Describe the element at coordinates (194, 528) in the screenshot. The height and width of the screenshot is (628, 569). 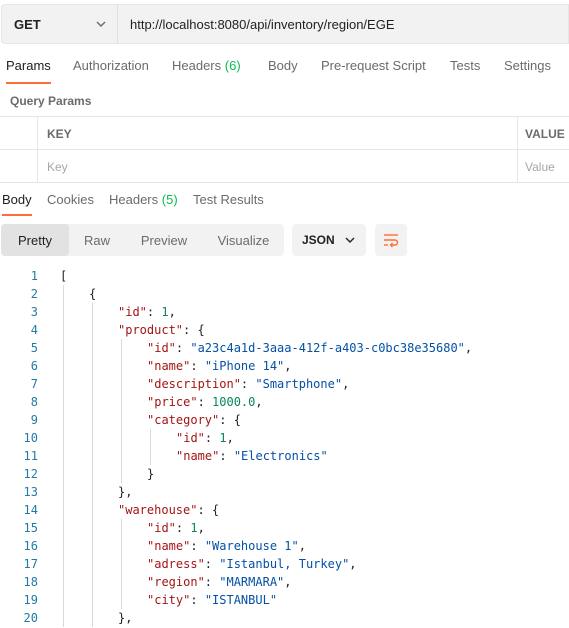
I see `code-token: 1` at that location.